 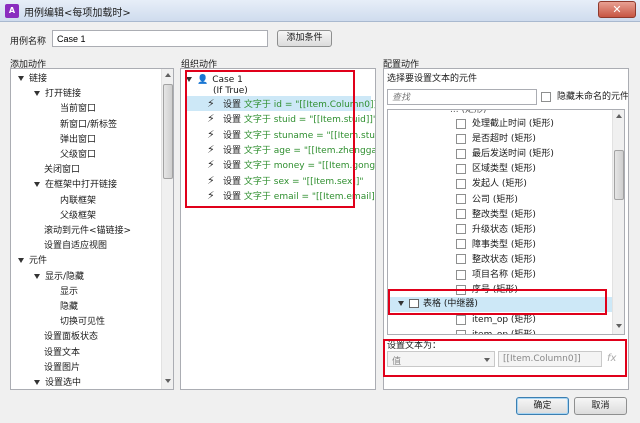 What do you see at coordinates (495, 199) in the screenshot?
I see `widget-label: 公司 (矩形)` at bounding box center [495, 199].